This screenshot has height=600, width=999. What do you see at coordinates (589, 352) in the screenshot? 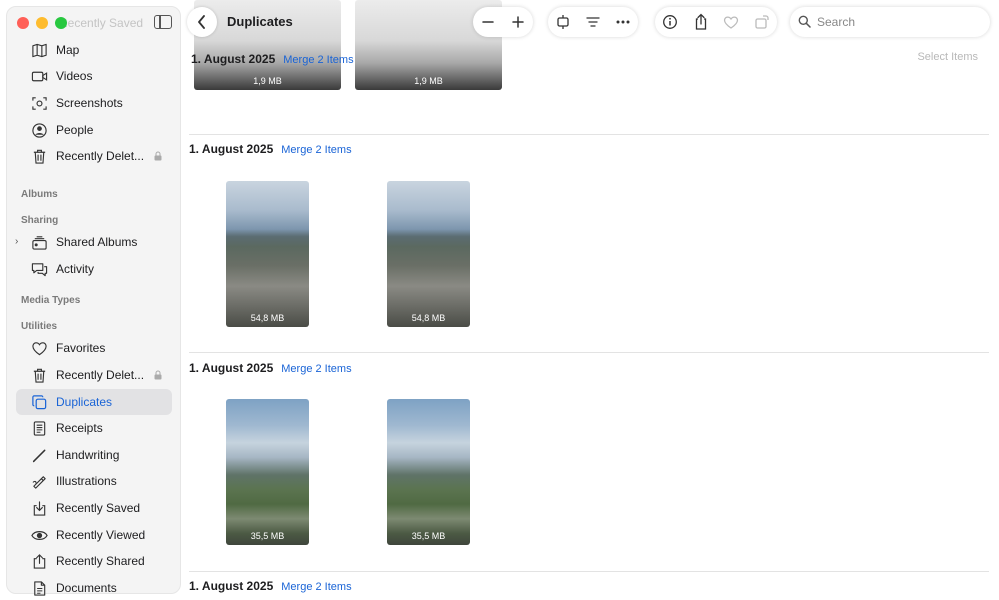
I see `divider` at bounding box center [589, 352].